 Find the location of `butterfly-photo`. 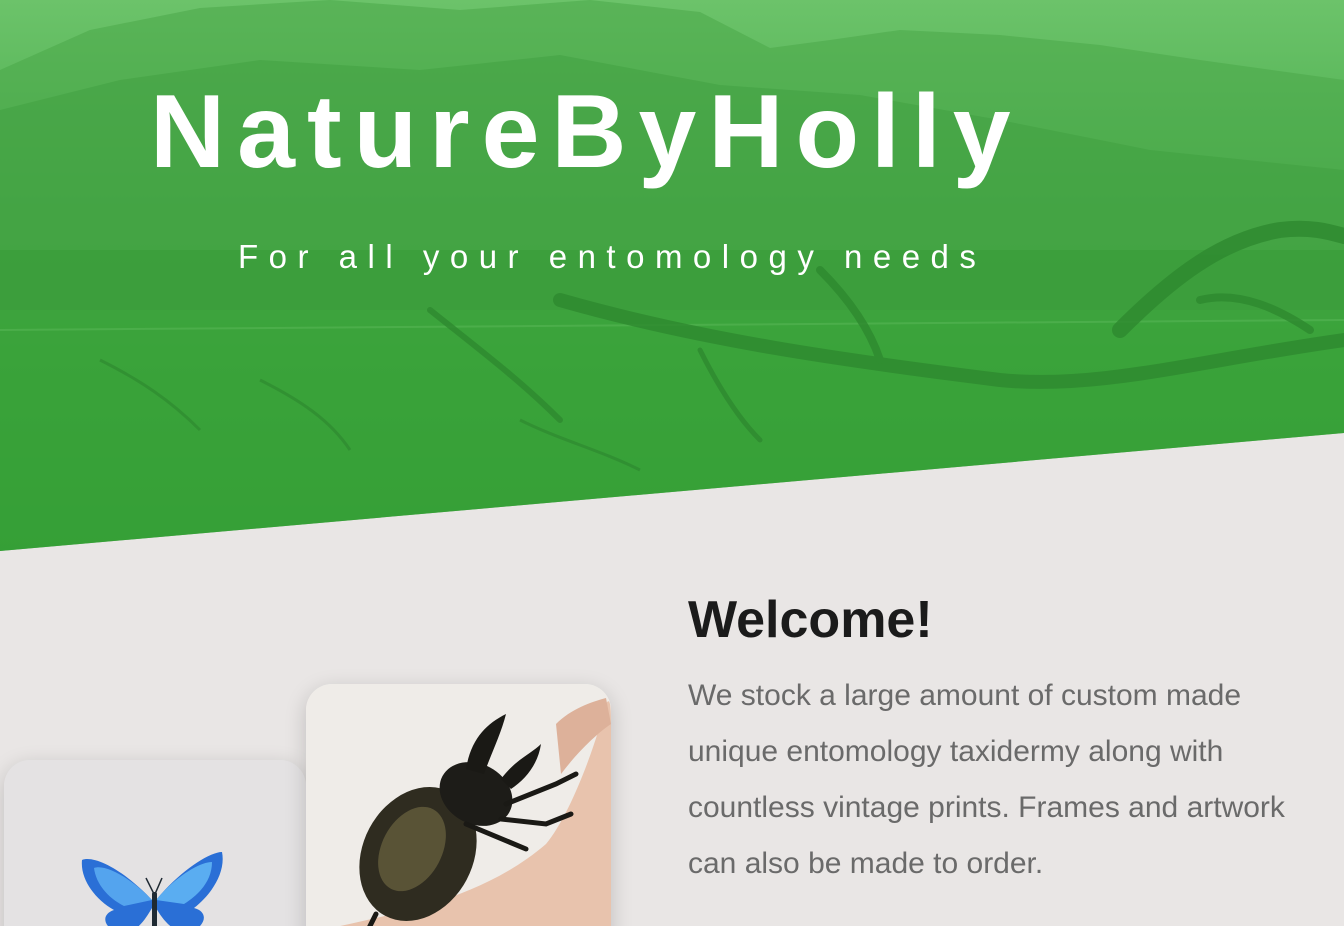

butterfly-photo is located at coordinates (155, 843).